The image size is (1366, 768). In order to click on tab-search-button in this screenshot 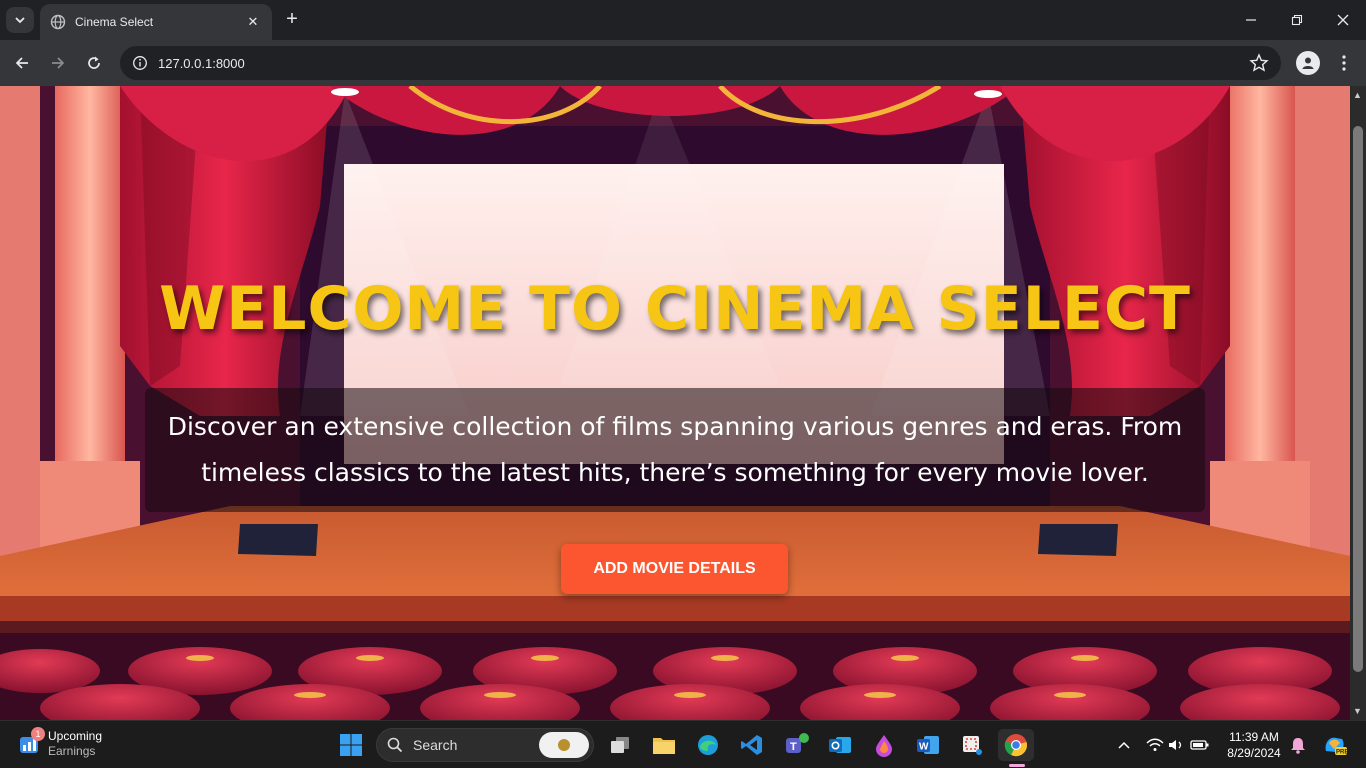, I will do `click(20, 20)`.